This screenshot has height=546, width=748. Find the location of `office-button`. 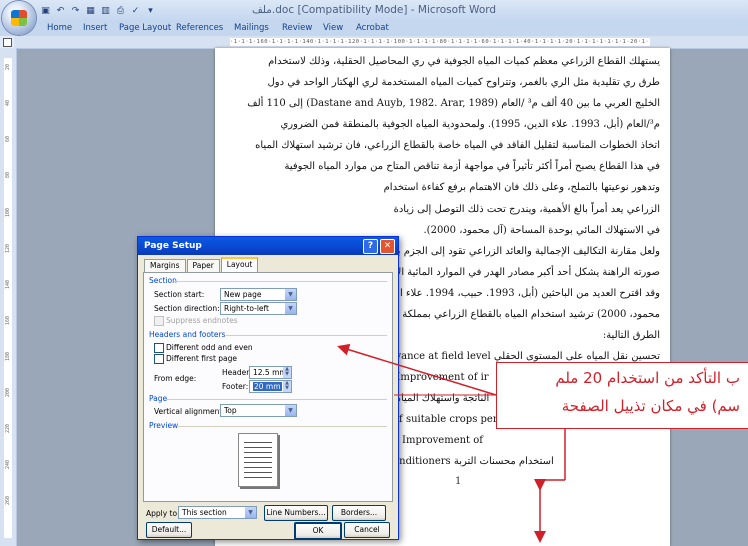

office-button is located at coordinates (19, 18).